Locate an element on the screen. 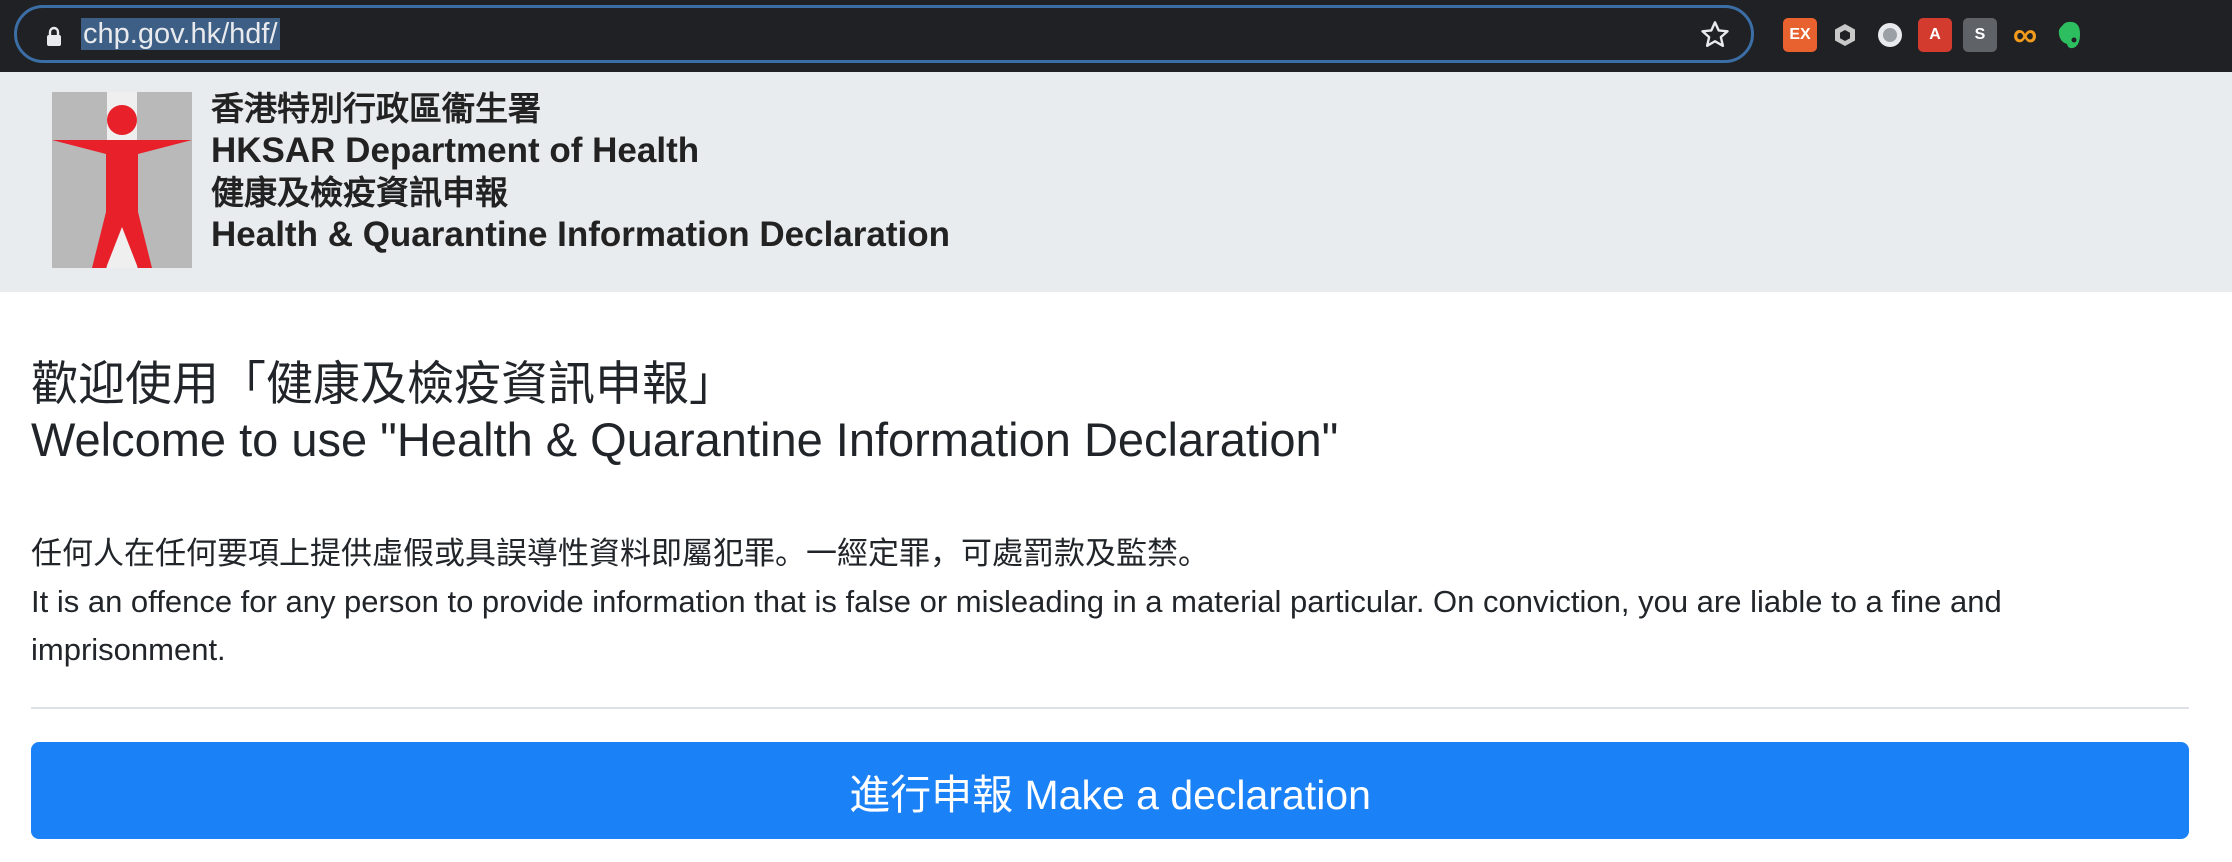  department-name-zh: 香港特別行政區衞生署 is located at coordinates (376, 108).